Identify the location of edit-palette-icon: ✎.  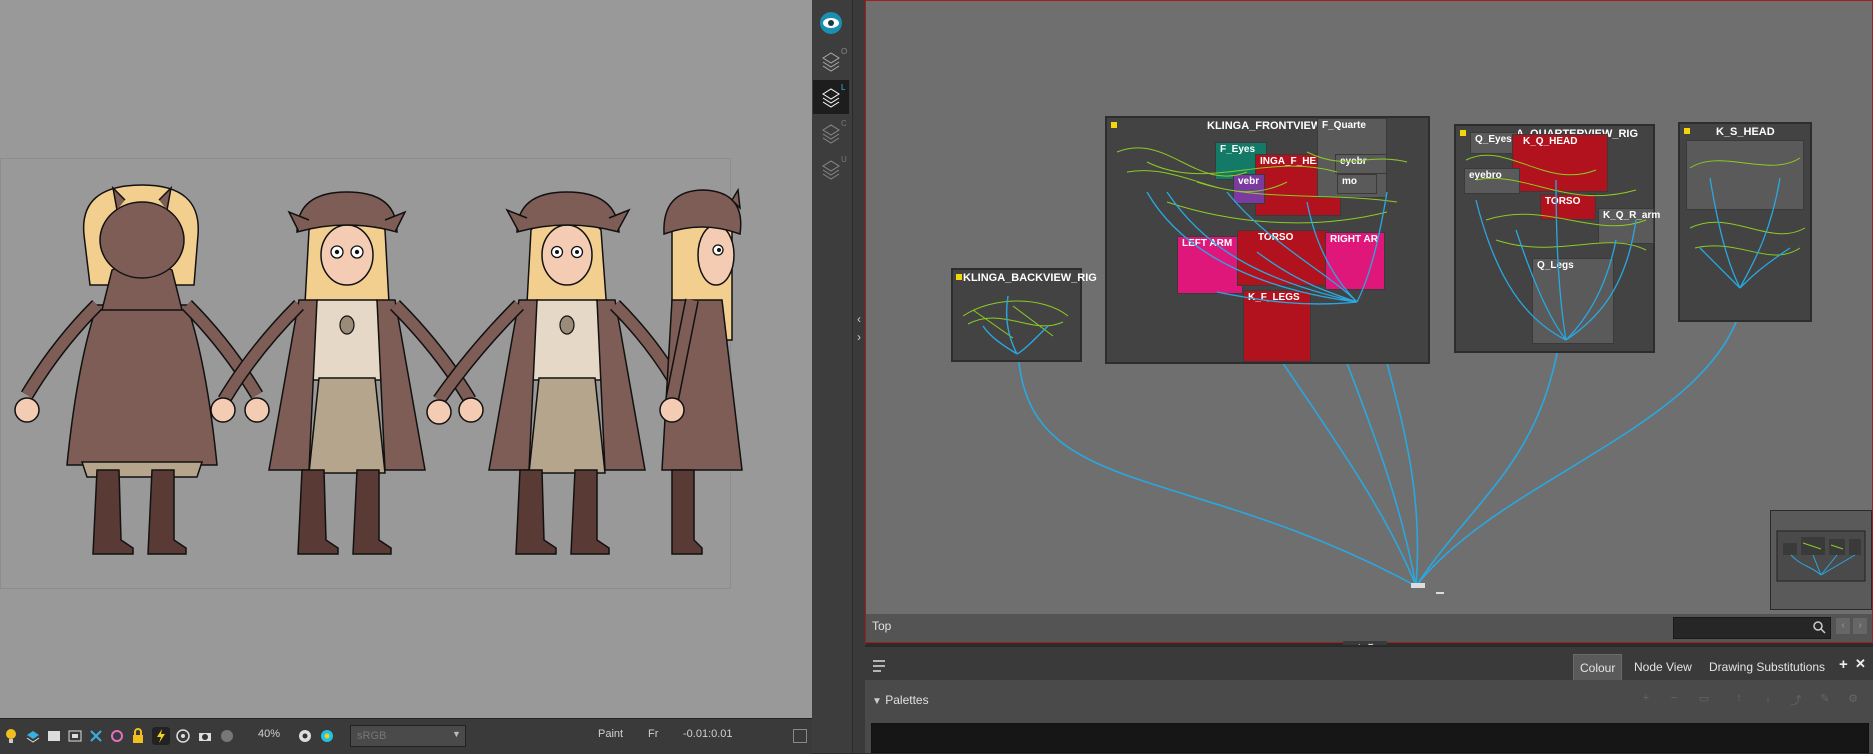
(1825, 699).